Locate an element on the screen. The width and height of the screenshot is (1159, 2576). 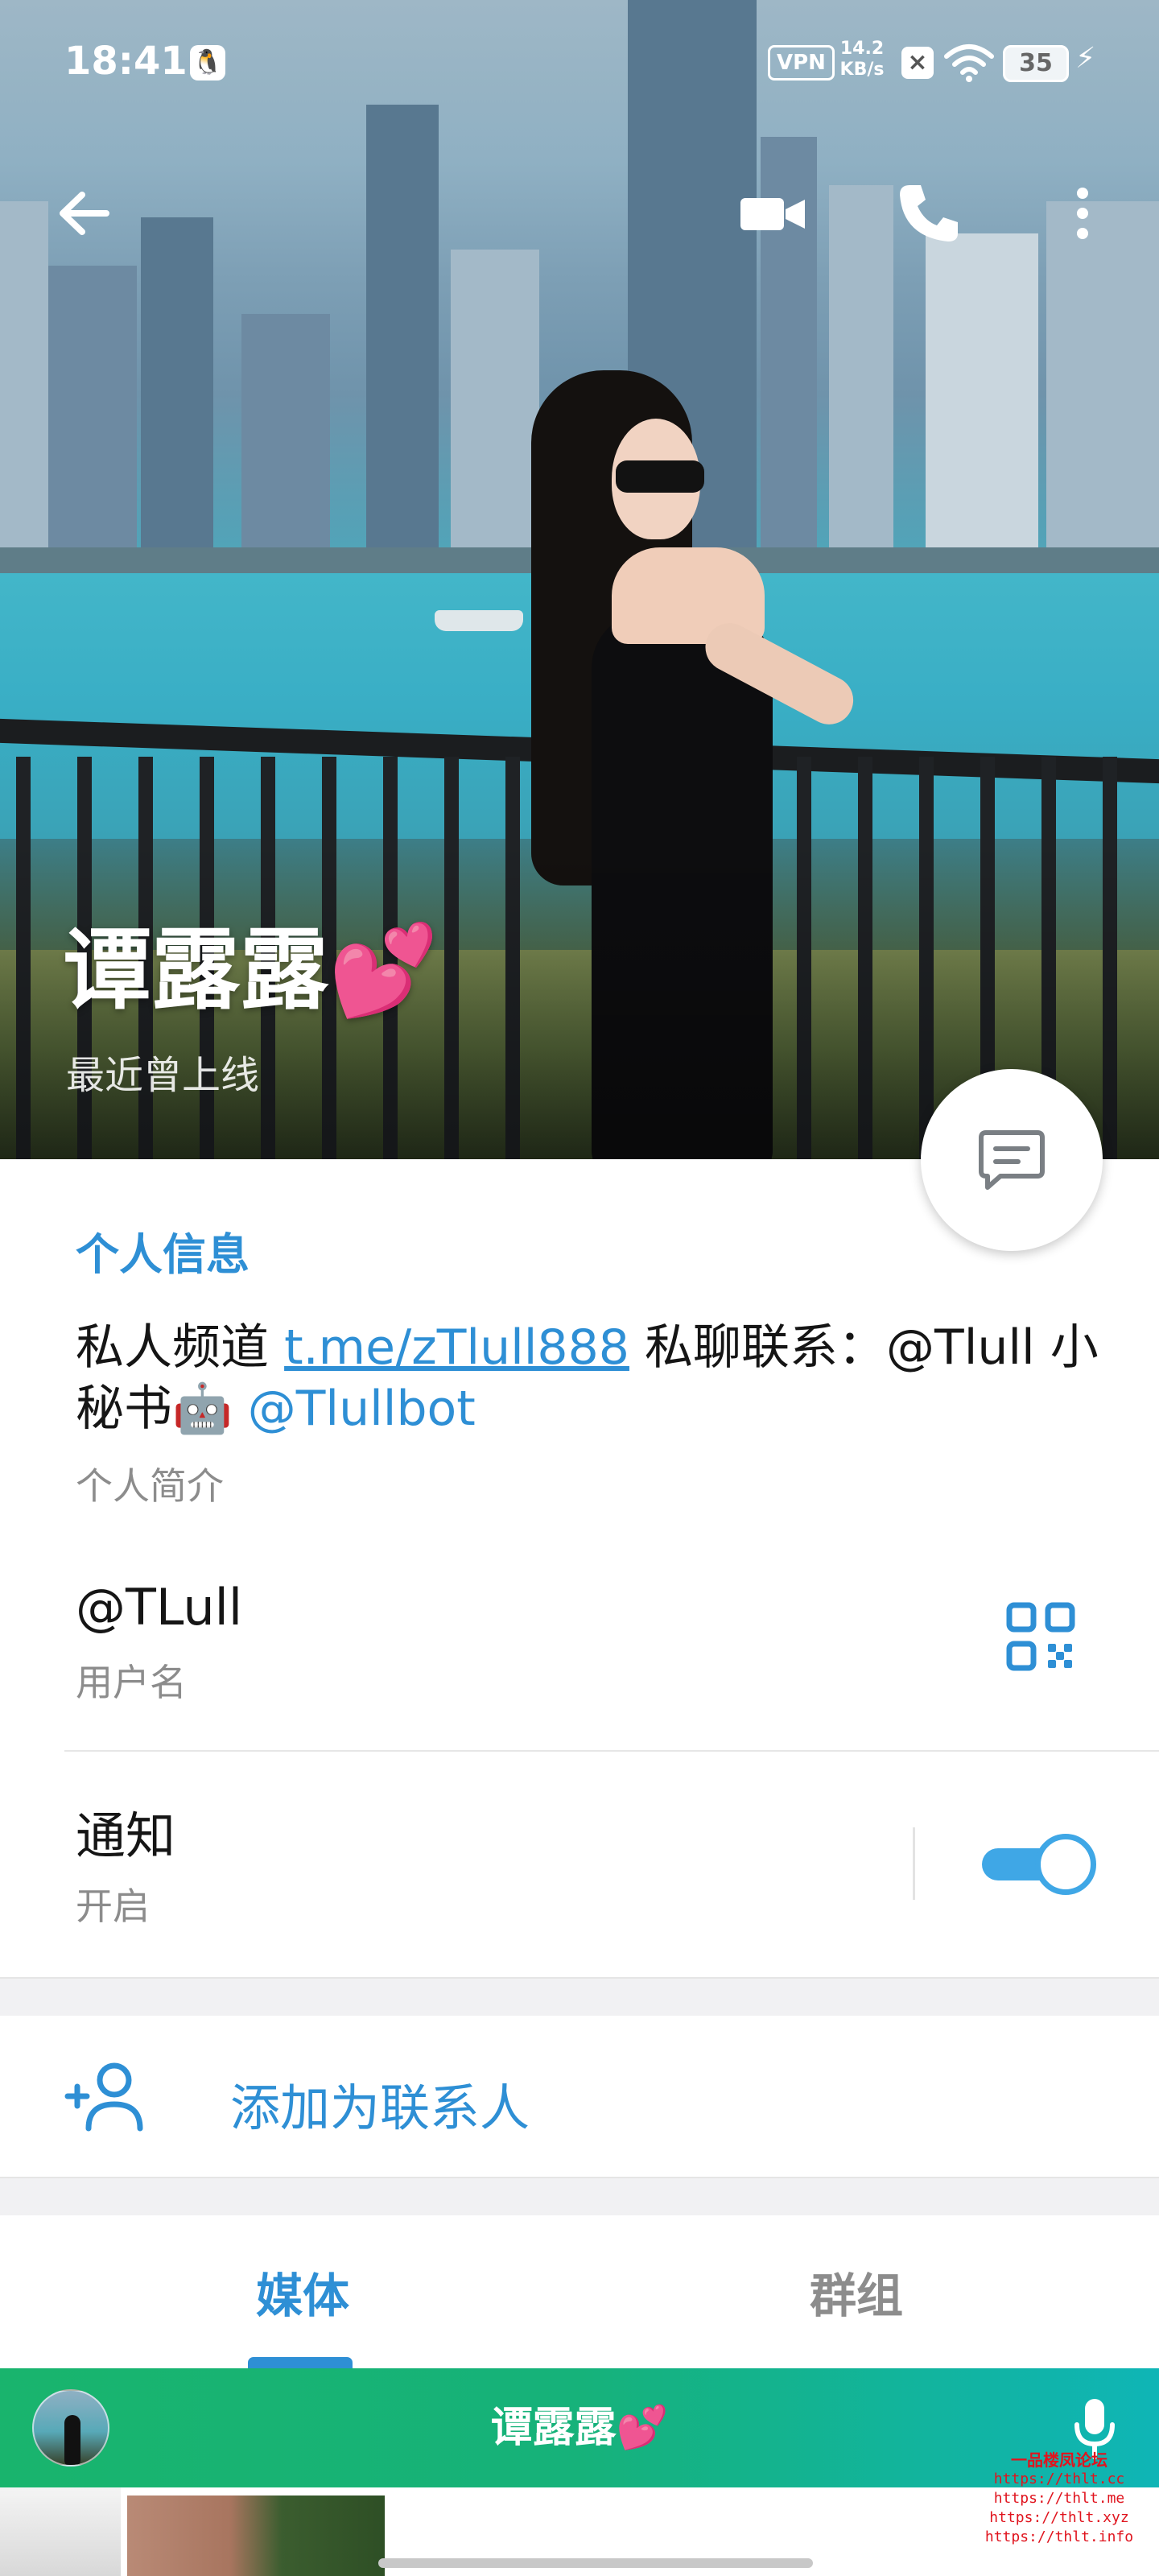
channel-link: t.me/zTlull888 is located at coordinates (456, 1347).